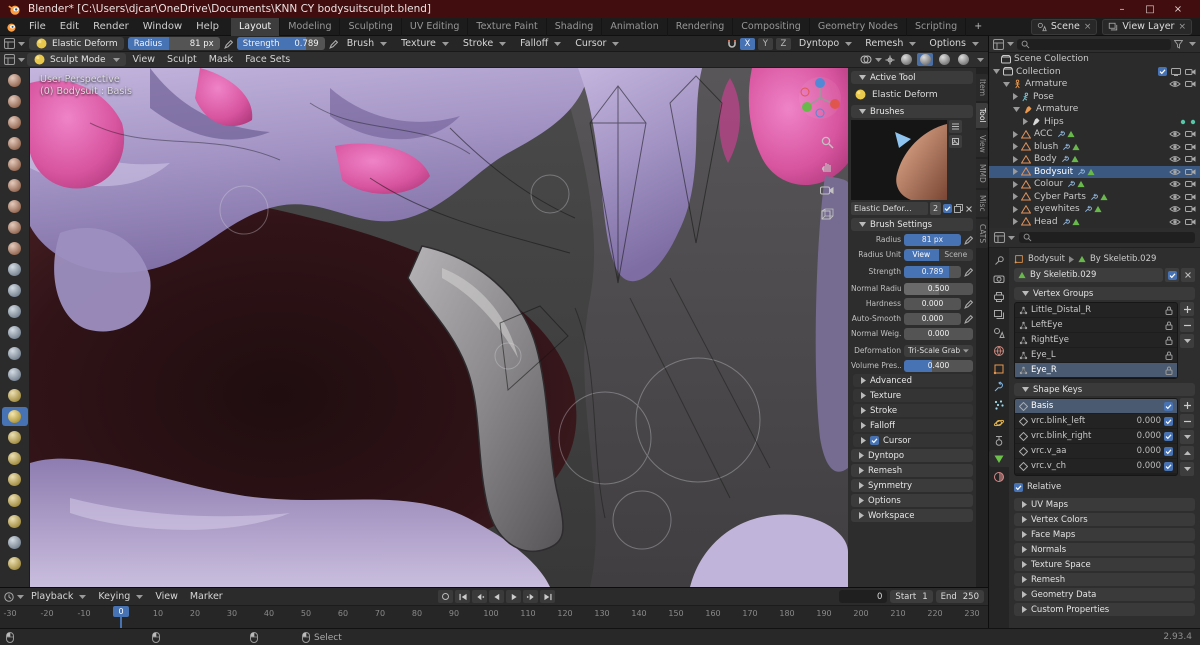 The width and height of the screenshot is (1200, 645). I want to click on section-header-uv-maps: UV Maps, so click(1104, 504).